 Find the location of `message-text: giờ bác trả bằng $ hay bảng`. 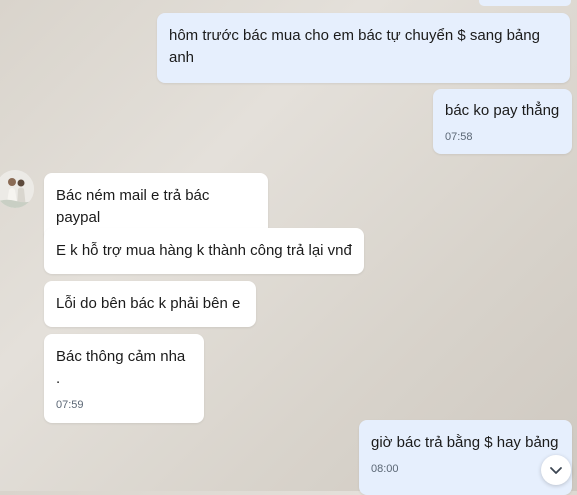

message-text: giờ bác trả bằng $ hay bảng is located at coordinates (465, 442).